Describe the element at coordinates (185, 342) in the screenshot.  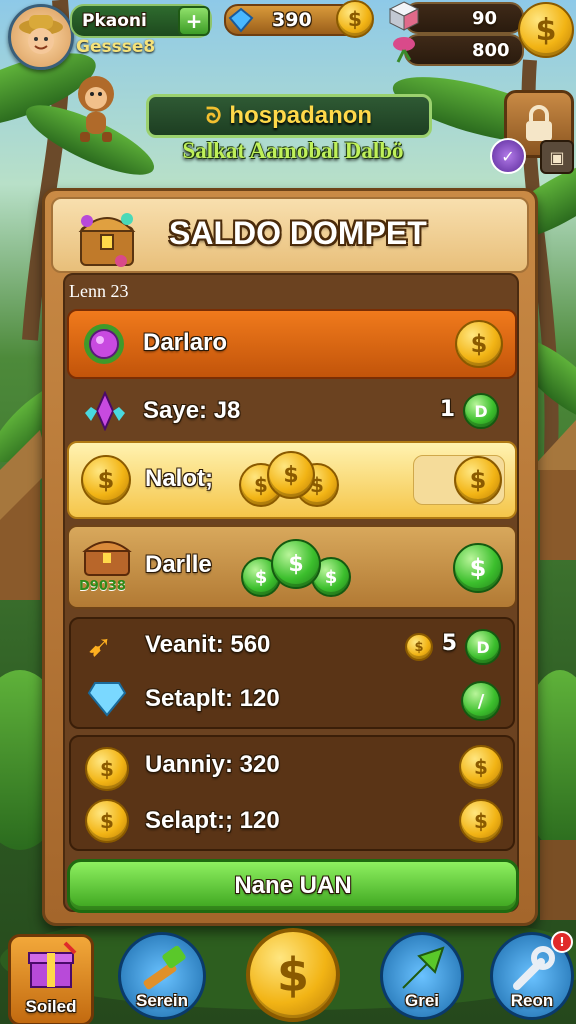
I see `row-1-label: Darlaro` at that location.